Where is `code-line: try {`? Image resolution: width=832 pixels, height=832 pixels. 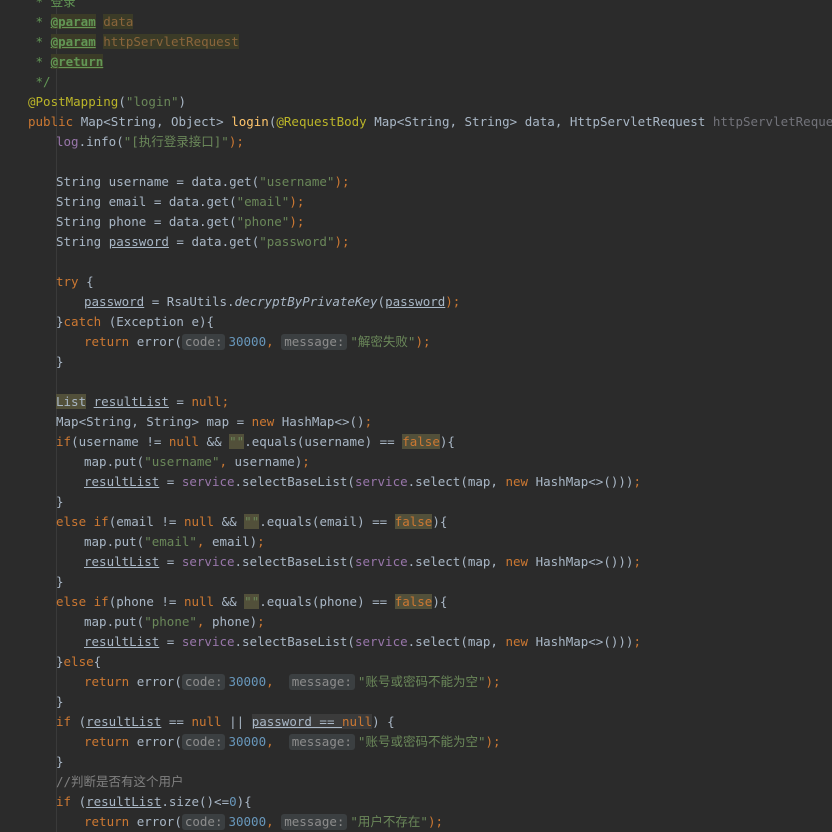 code-line: try { is located at coordinates (416, 282).